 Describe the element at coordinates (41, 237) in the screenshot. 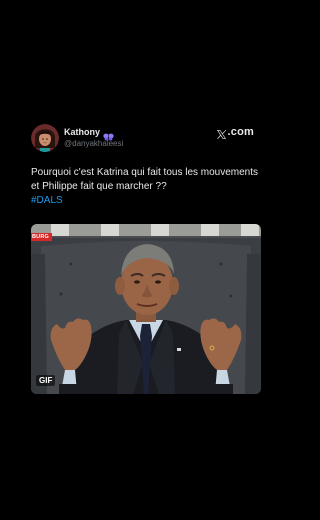

I see `broadcast-tag: BURG` at that location.